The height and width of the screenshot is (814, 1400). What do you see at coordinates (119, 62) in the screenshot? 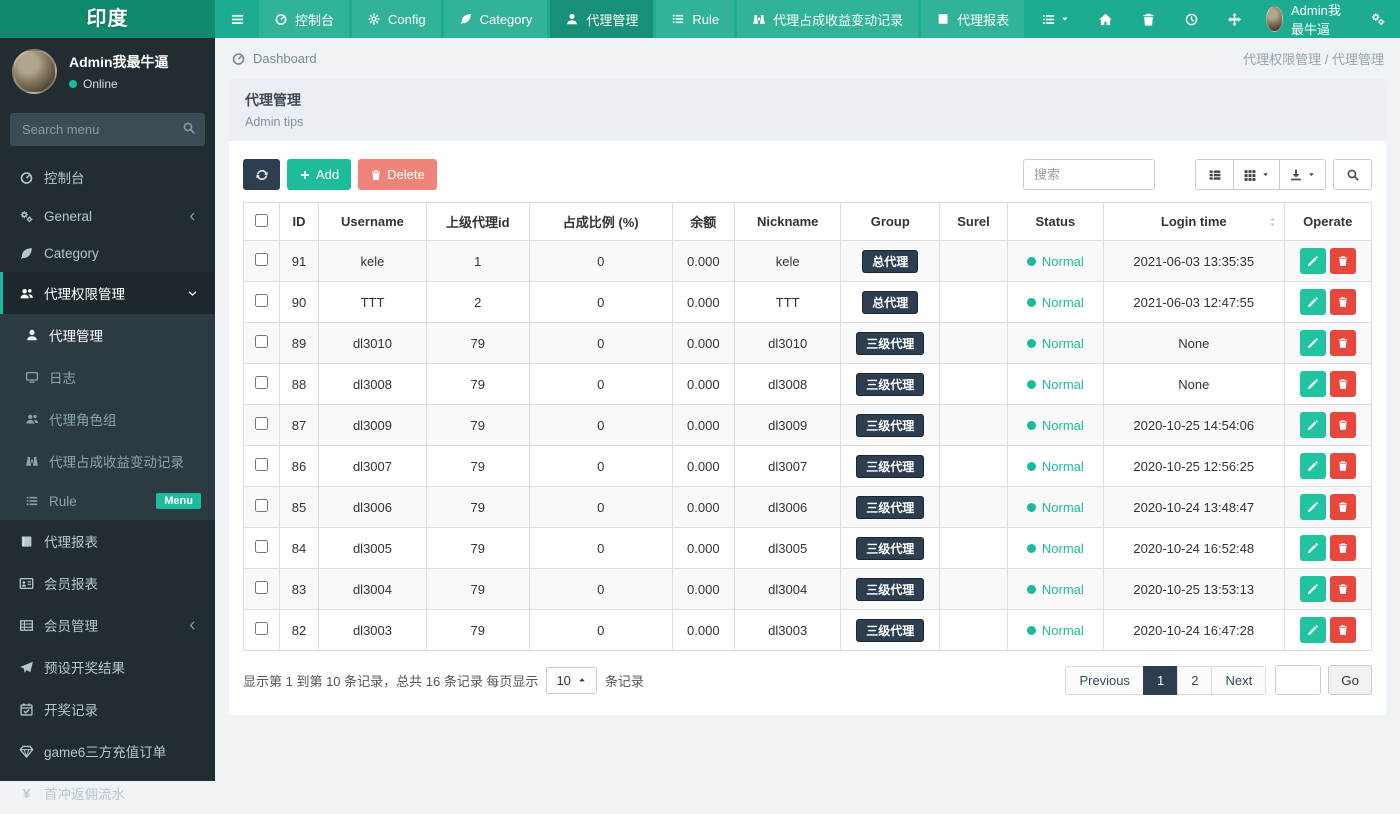
I see `user-name: Admin我最牛逼` at bounding box center [119, 62].